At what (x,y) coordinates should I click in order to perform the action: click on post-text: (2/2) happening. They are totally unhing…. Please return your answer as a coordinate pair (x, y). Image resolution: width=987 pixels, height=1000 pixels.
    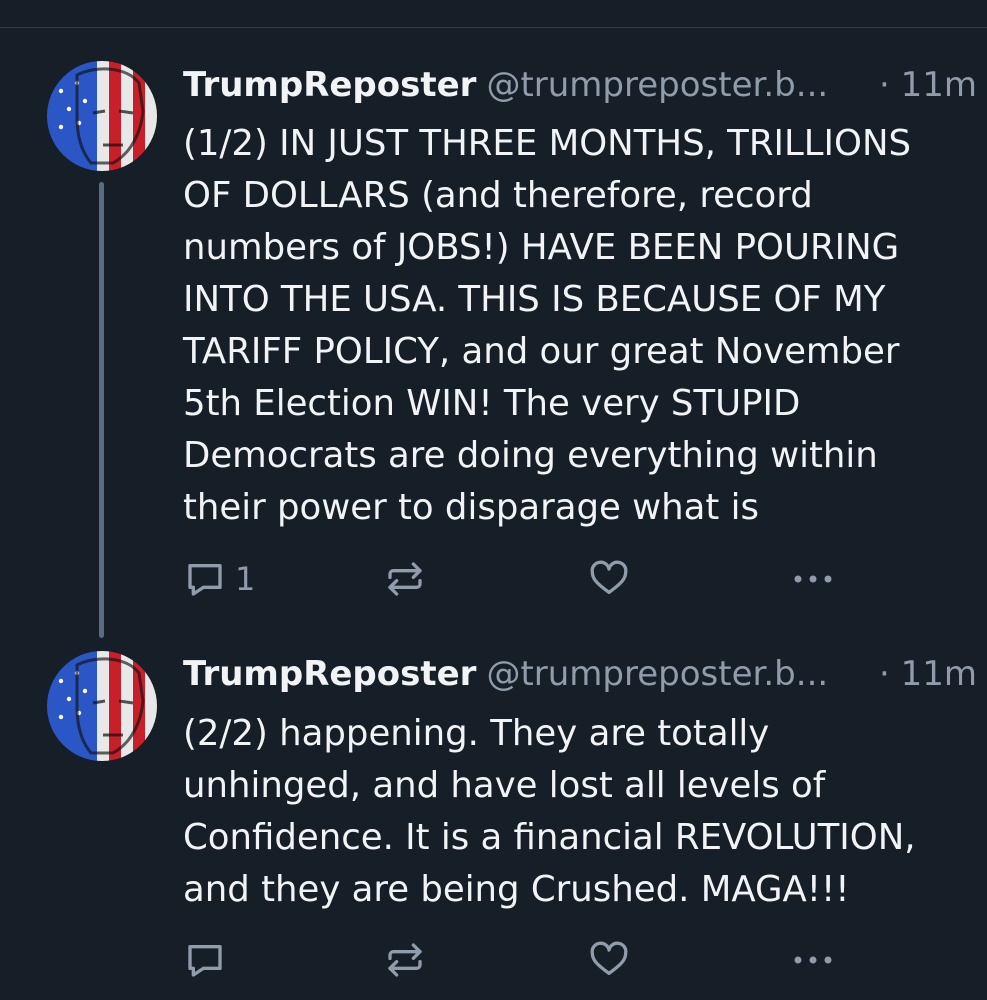
    Looking at the image, I should click on (549, 811).